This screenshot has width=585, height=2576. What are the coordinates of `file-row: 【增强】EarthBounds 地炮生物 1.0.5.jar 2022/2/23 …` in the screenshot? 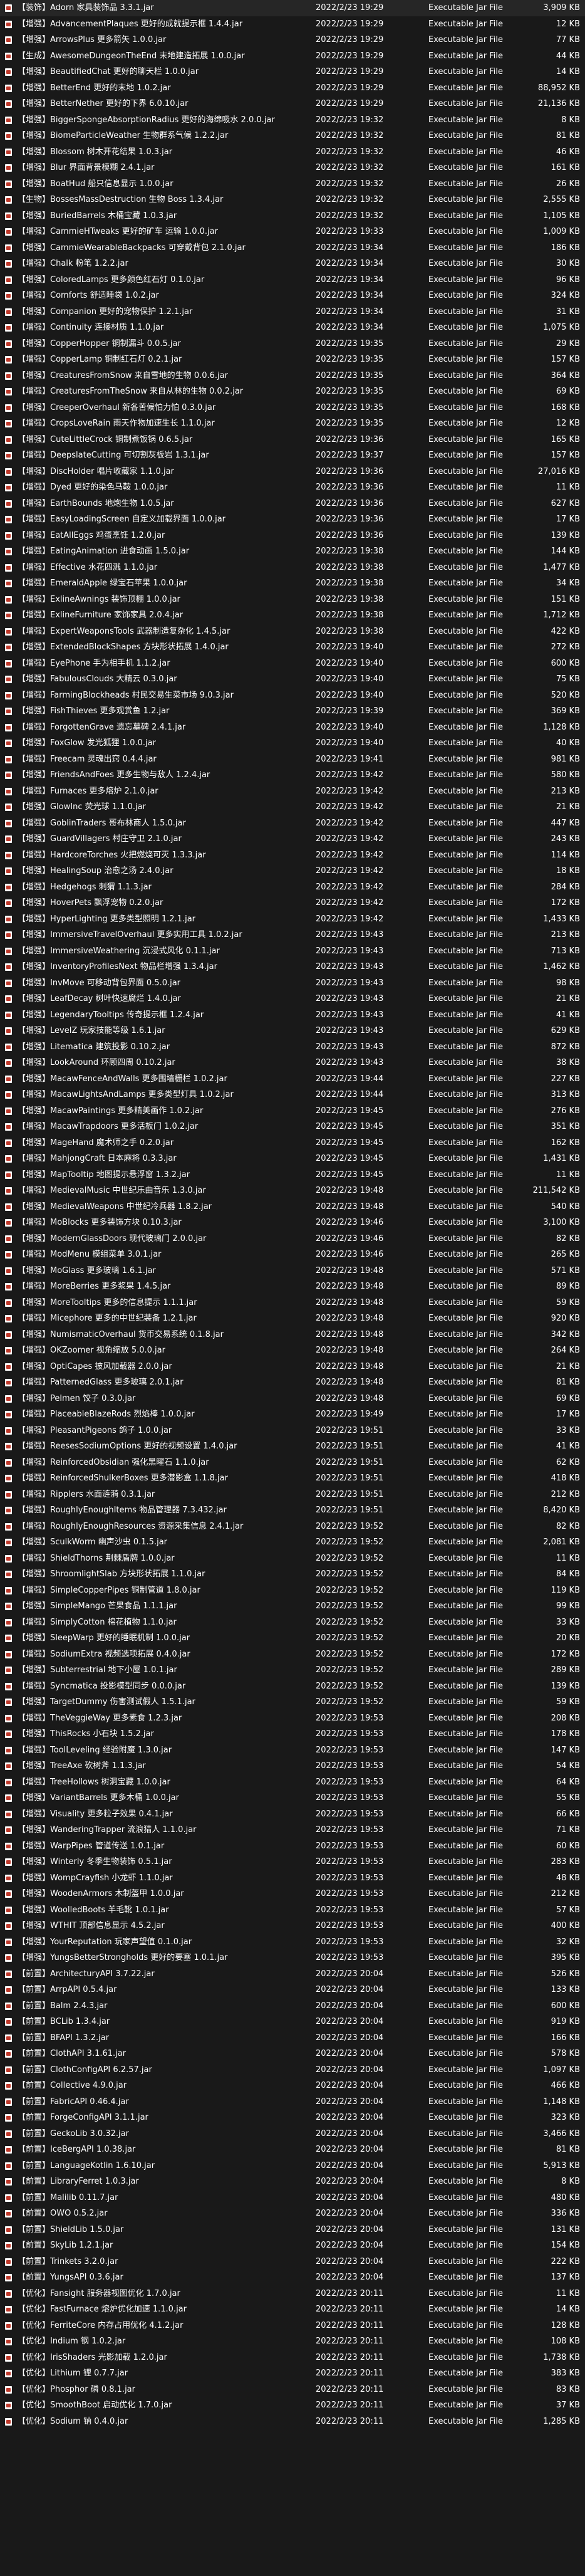 It's located at (292, 504).